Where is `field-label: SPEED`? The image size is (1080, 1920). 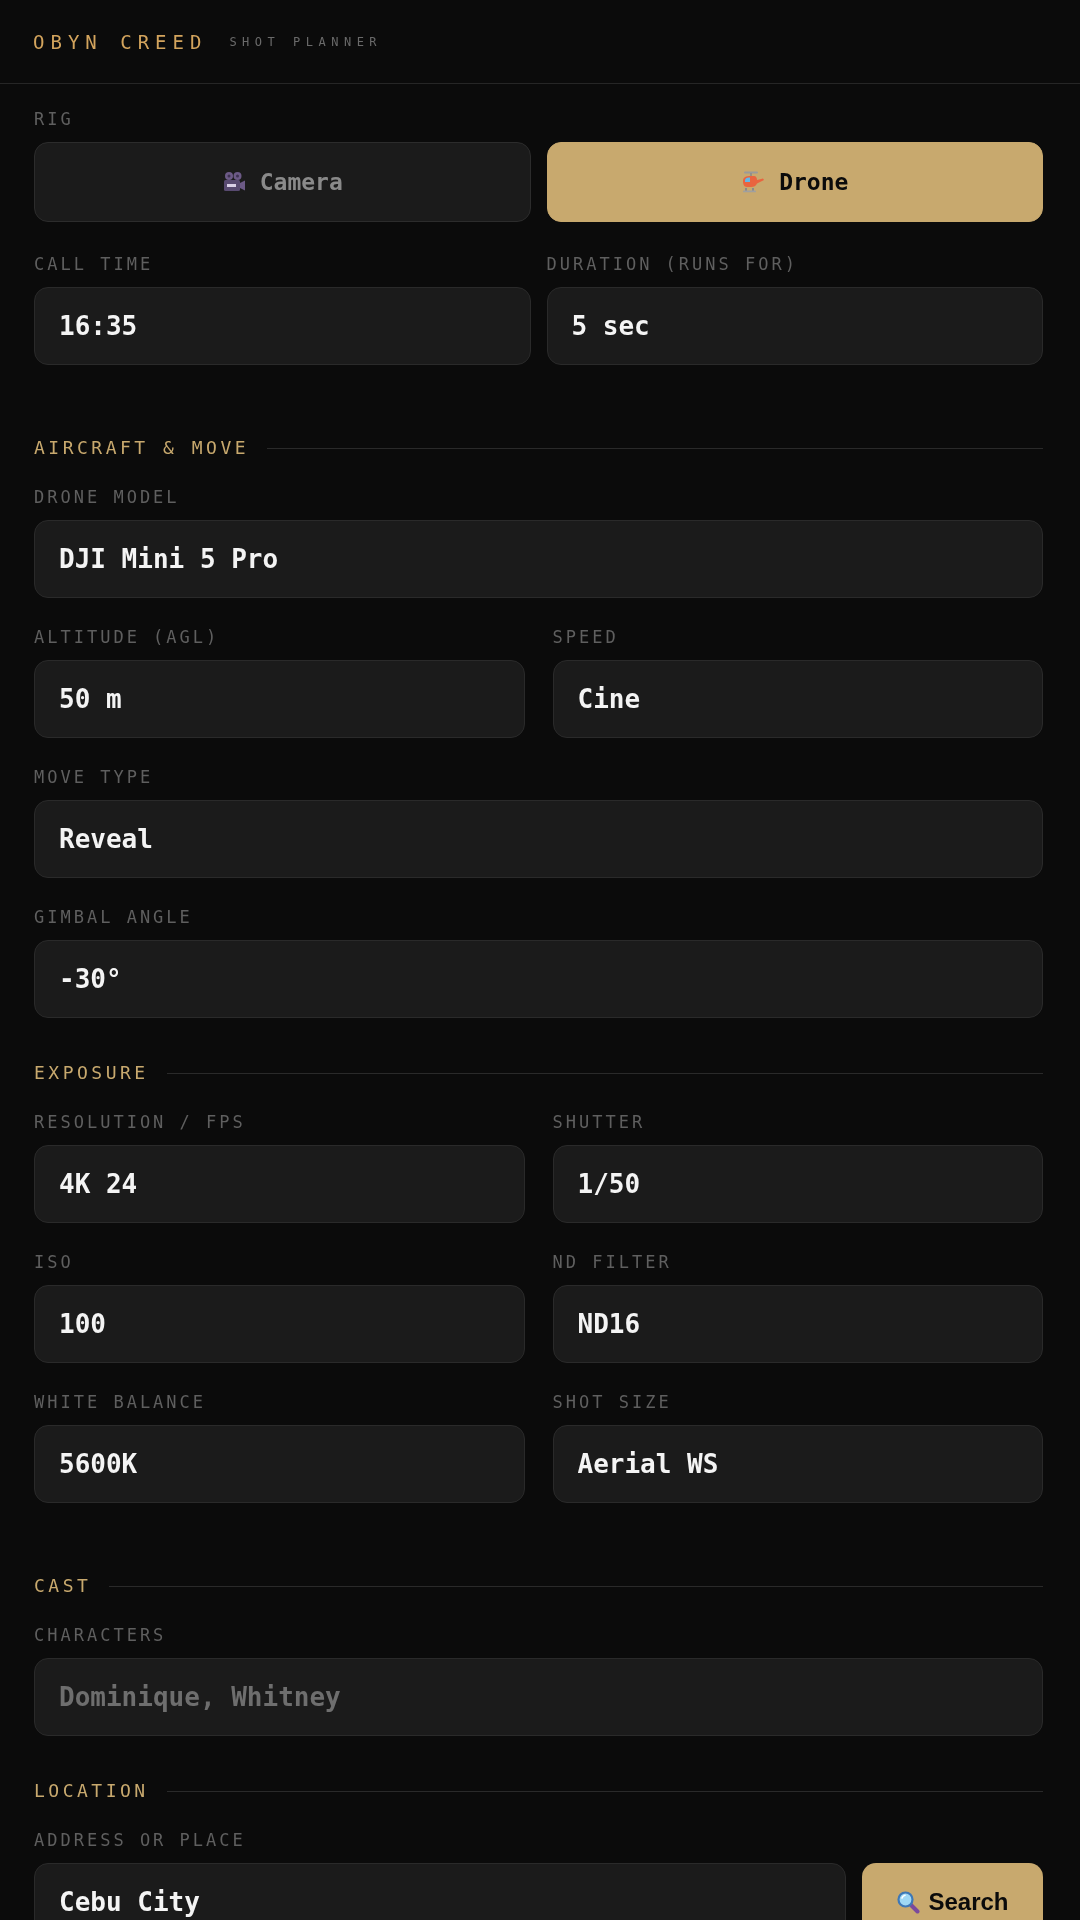 field-label: SPEED is located at coordinates (586, 637).